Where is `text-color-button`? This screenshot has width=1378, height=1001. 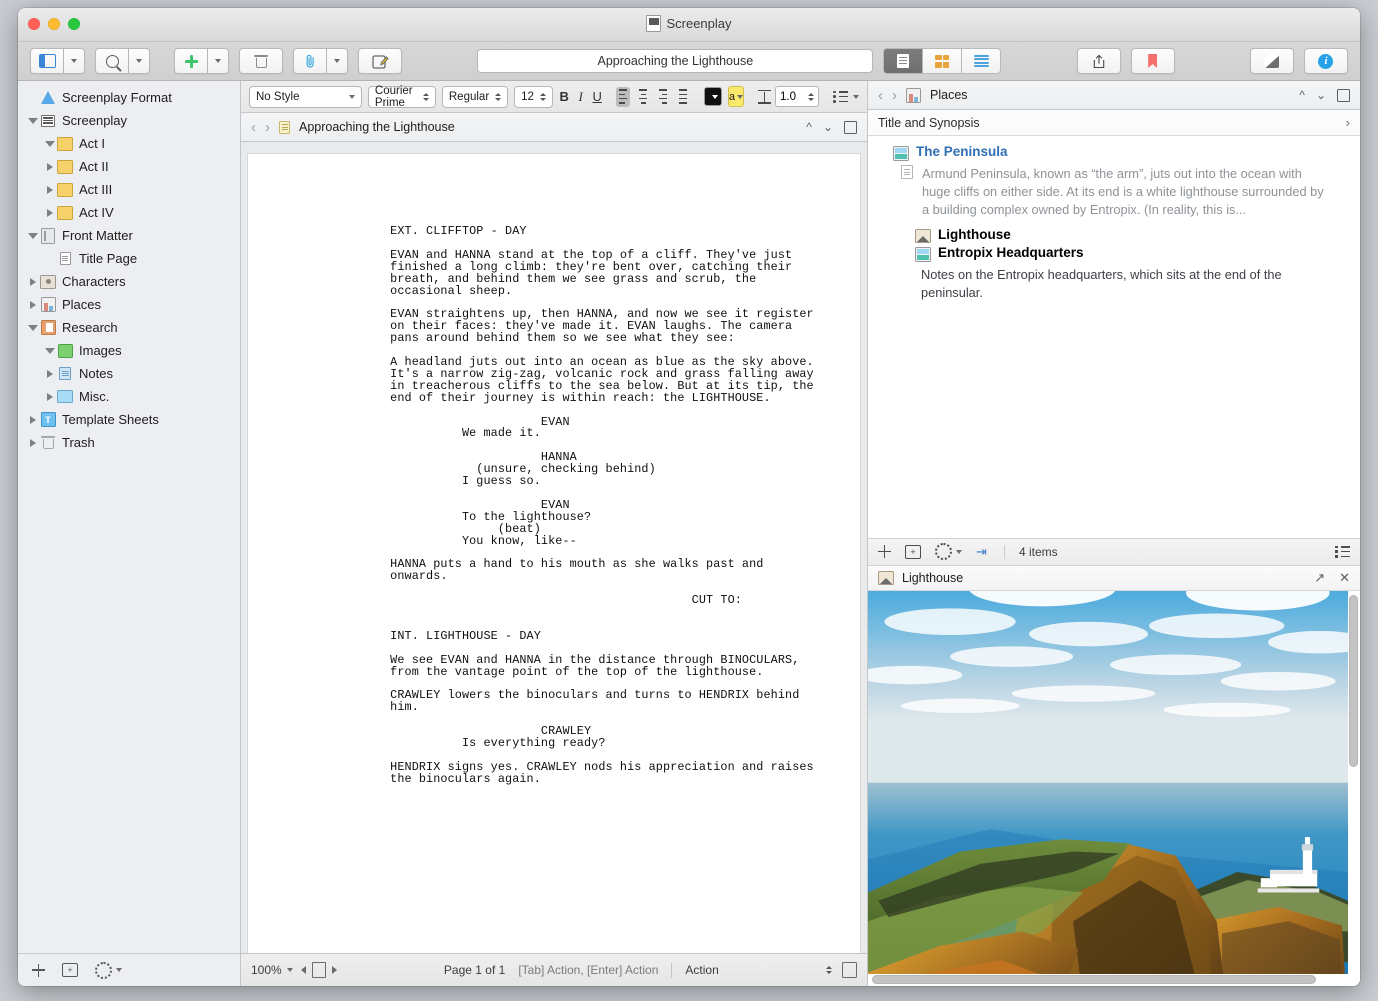 text-color-button is located at coordinates (713, 96).